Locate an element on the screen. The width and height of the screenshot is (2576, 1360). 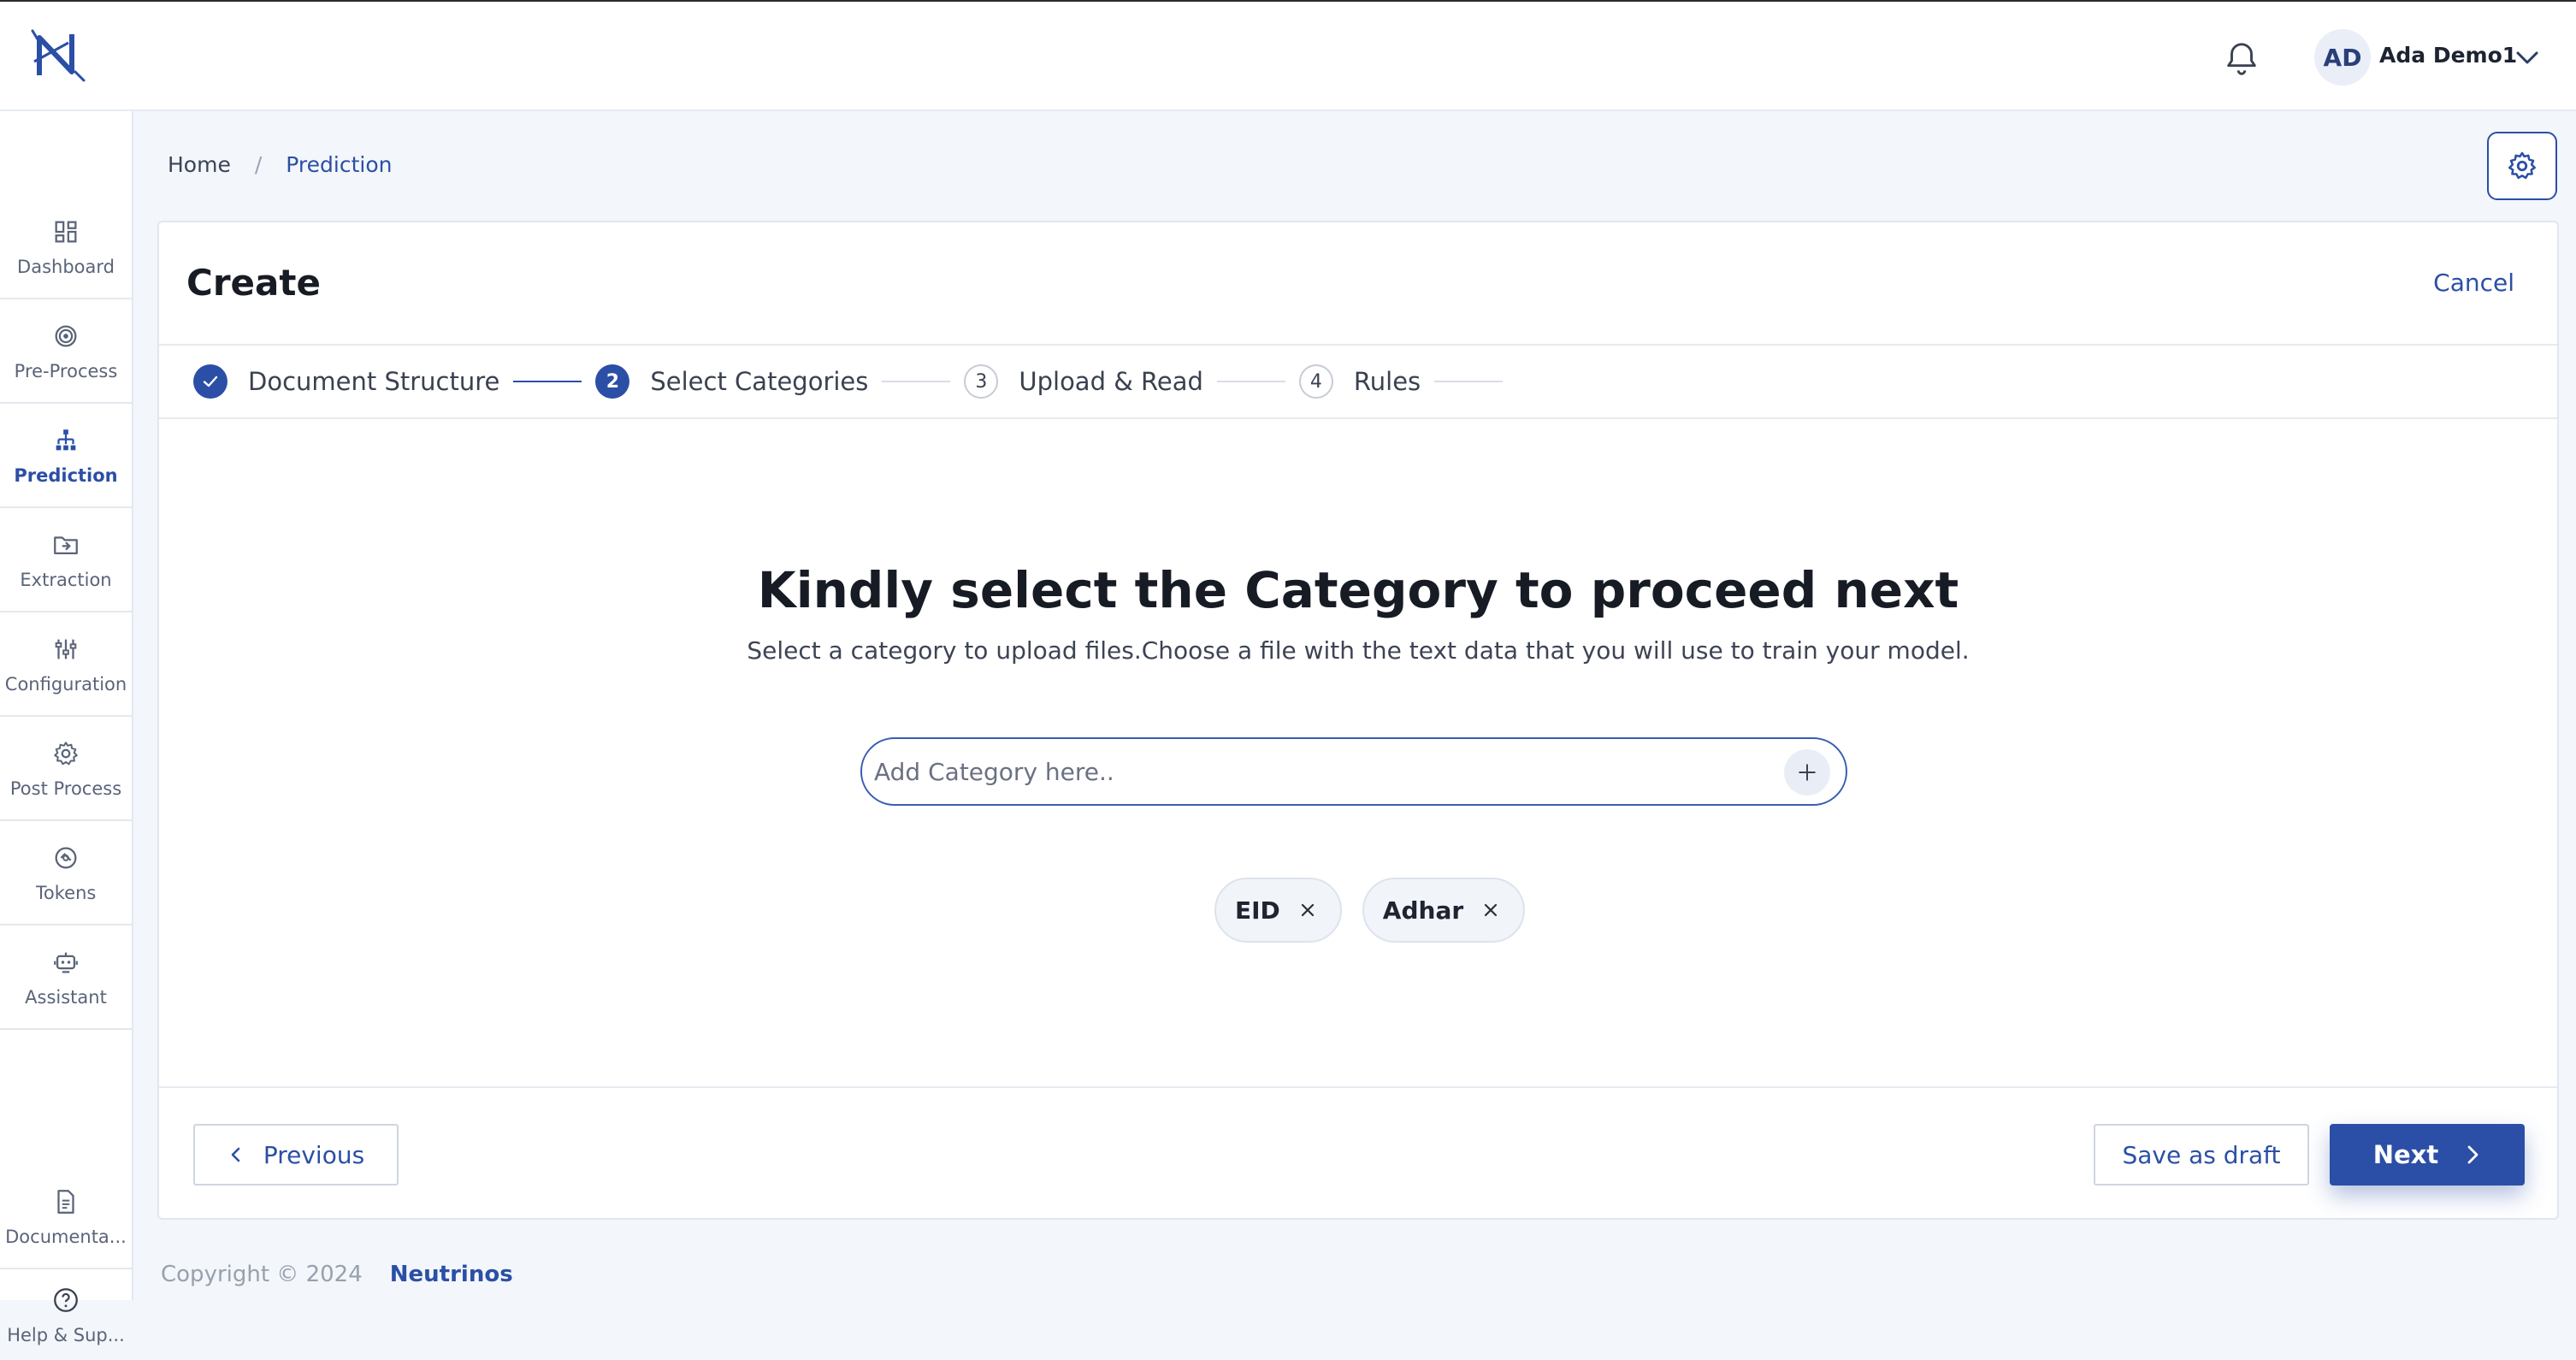
neutrinos-logo-icon is located at coordinates (60, 56).